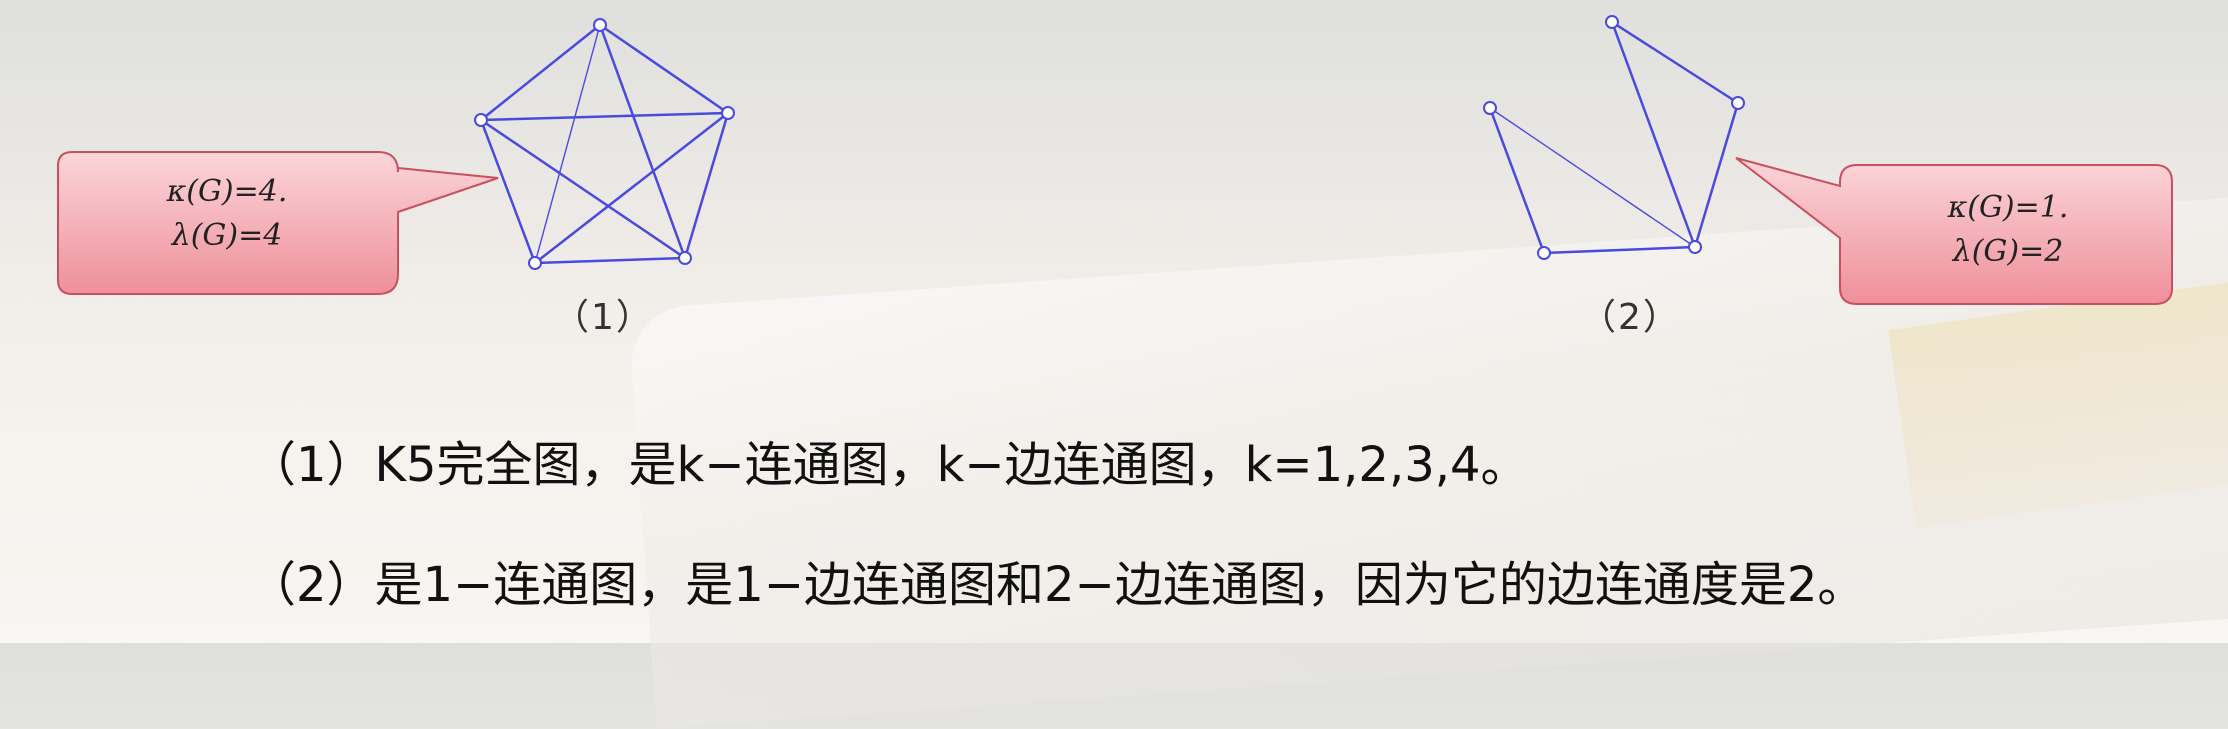 This screenshot has height=729, width=2228. Describe the element at coordinates (2008, 230) in the screenshot. I see `callout-2-text: κ(G)=1. λ(G)=2` at that location.